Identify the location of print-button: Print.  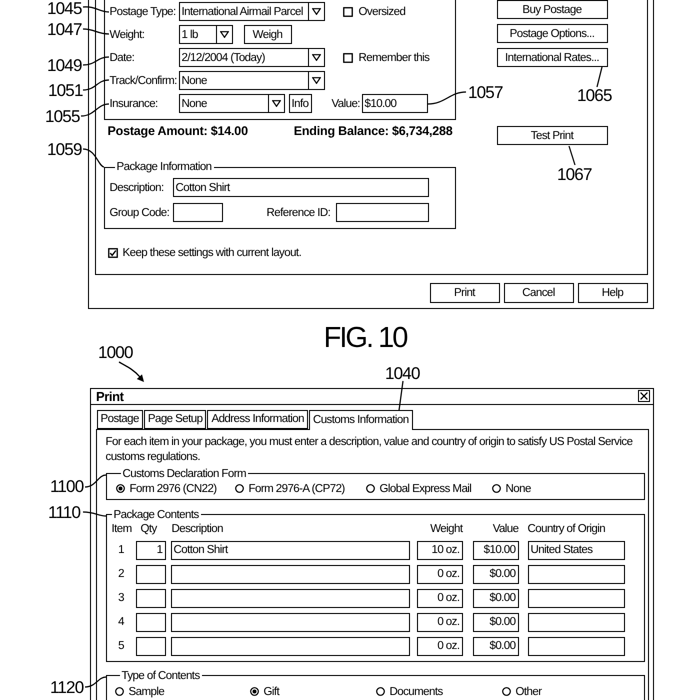
(465, 293).